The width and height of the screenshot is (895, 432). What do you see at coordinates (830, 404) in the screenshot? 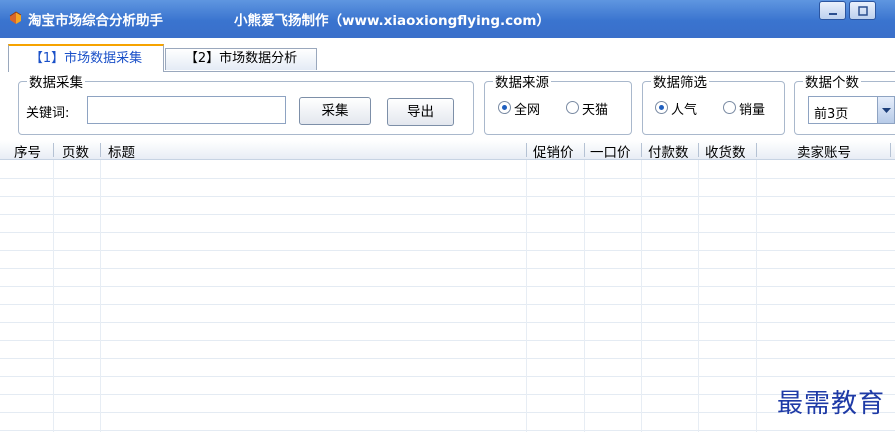
I see `watermark-text: 最需教育` at bounding box center [830, 404].